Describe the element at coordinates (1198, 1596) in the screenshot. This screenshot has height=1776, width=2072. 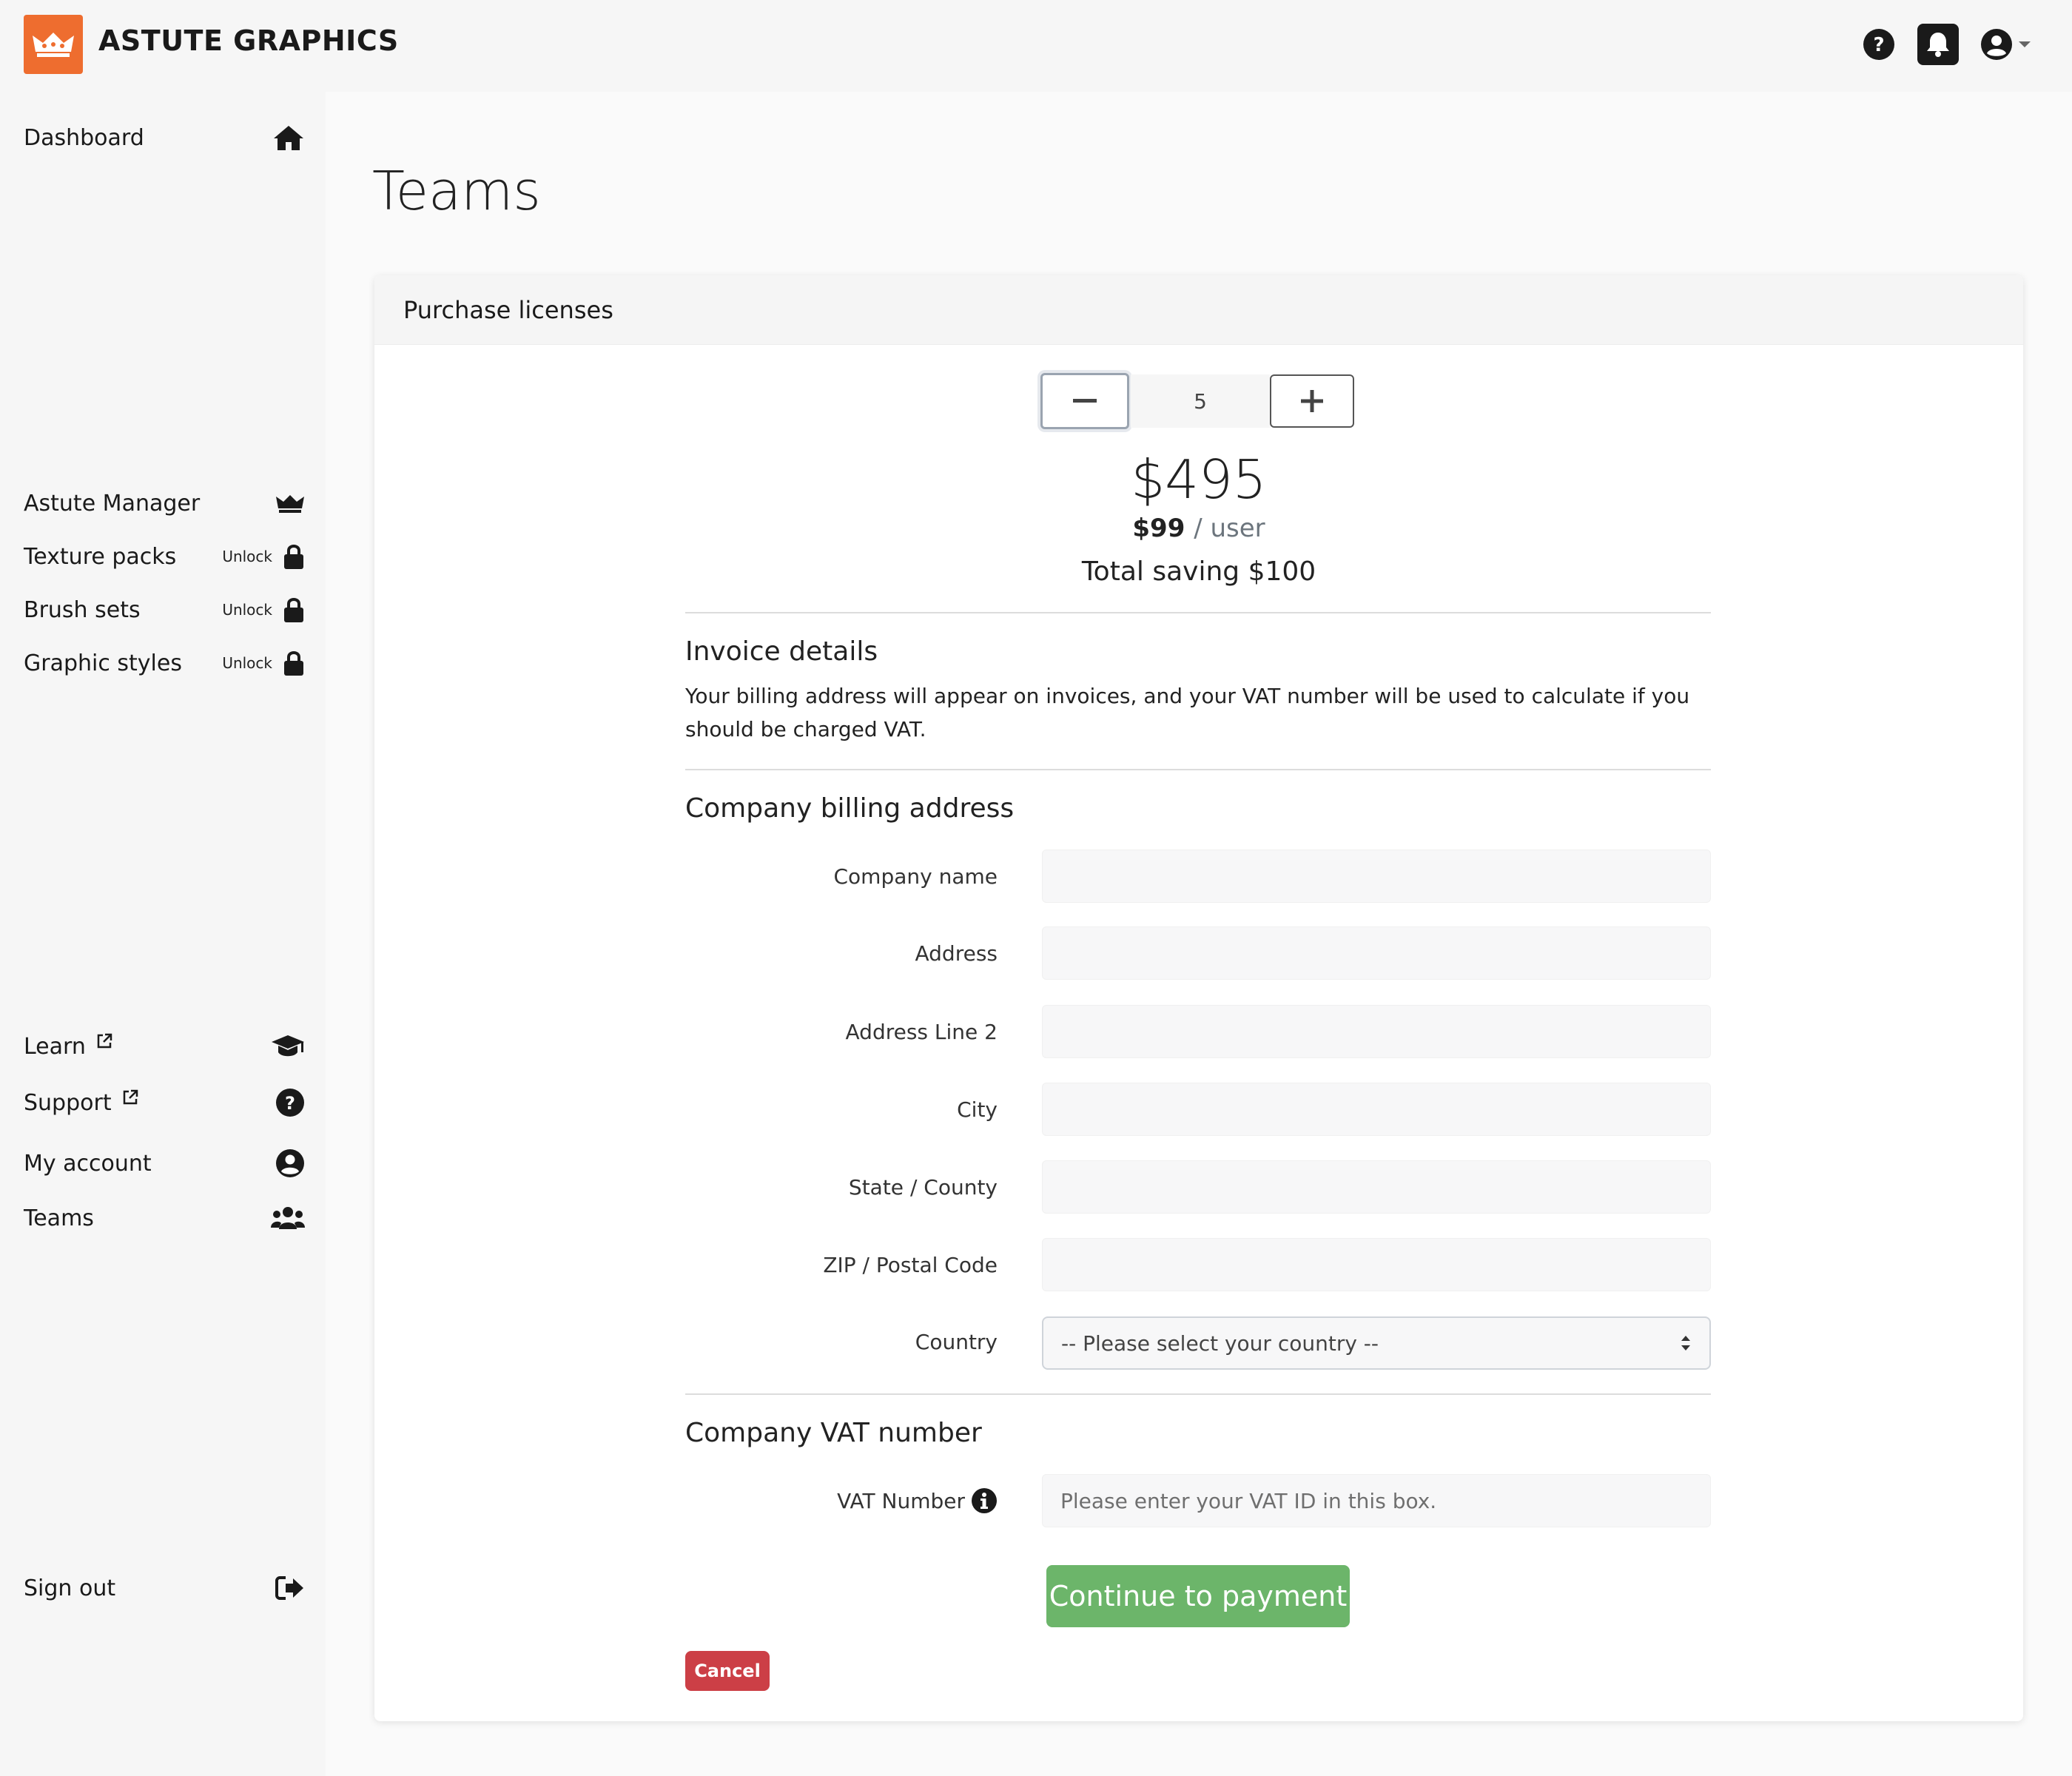
I see `continue-to-payment-button: Continue to payment` at that location.